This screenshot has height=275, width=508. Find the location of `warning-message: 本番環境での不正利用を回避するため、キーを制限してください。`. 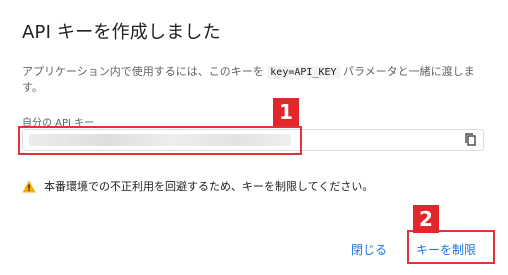

warning-message: 本番環境での不正利用を回避するため、キーを制限してください。 is located at coordinates (197, 186).